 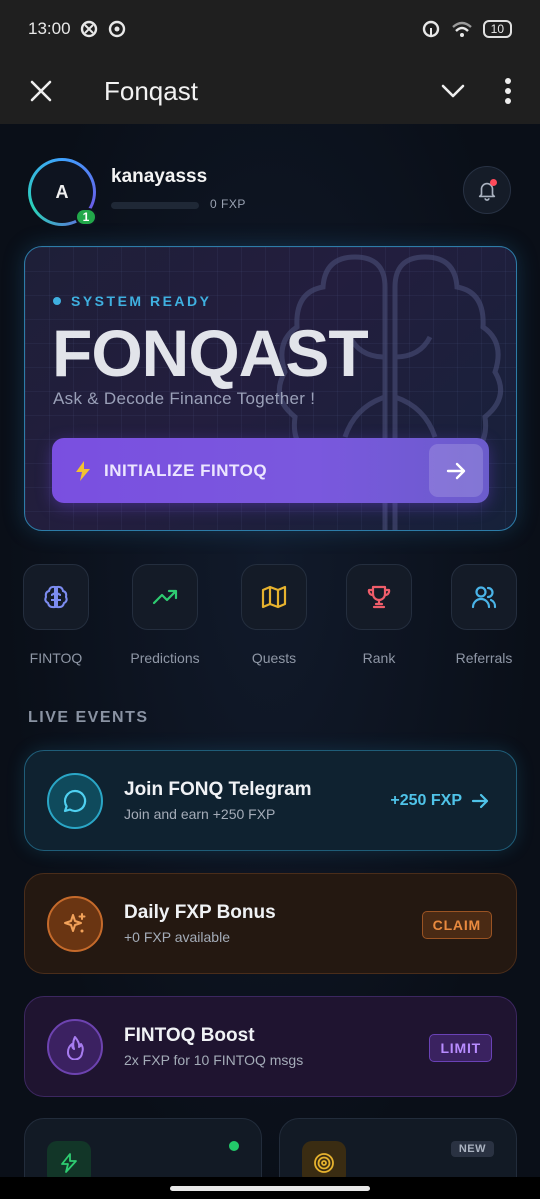 I want to click on event-subtitle: +0 FXP available, so click(x=177, y=937).